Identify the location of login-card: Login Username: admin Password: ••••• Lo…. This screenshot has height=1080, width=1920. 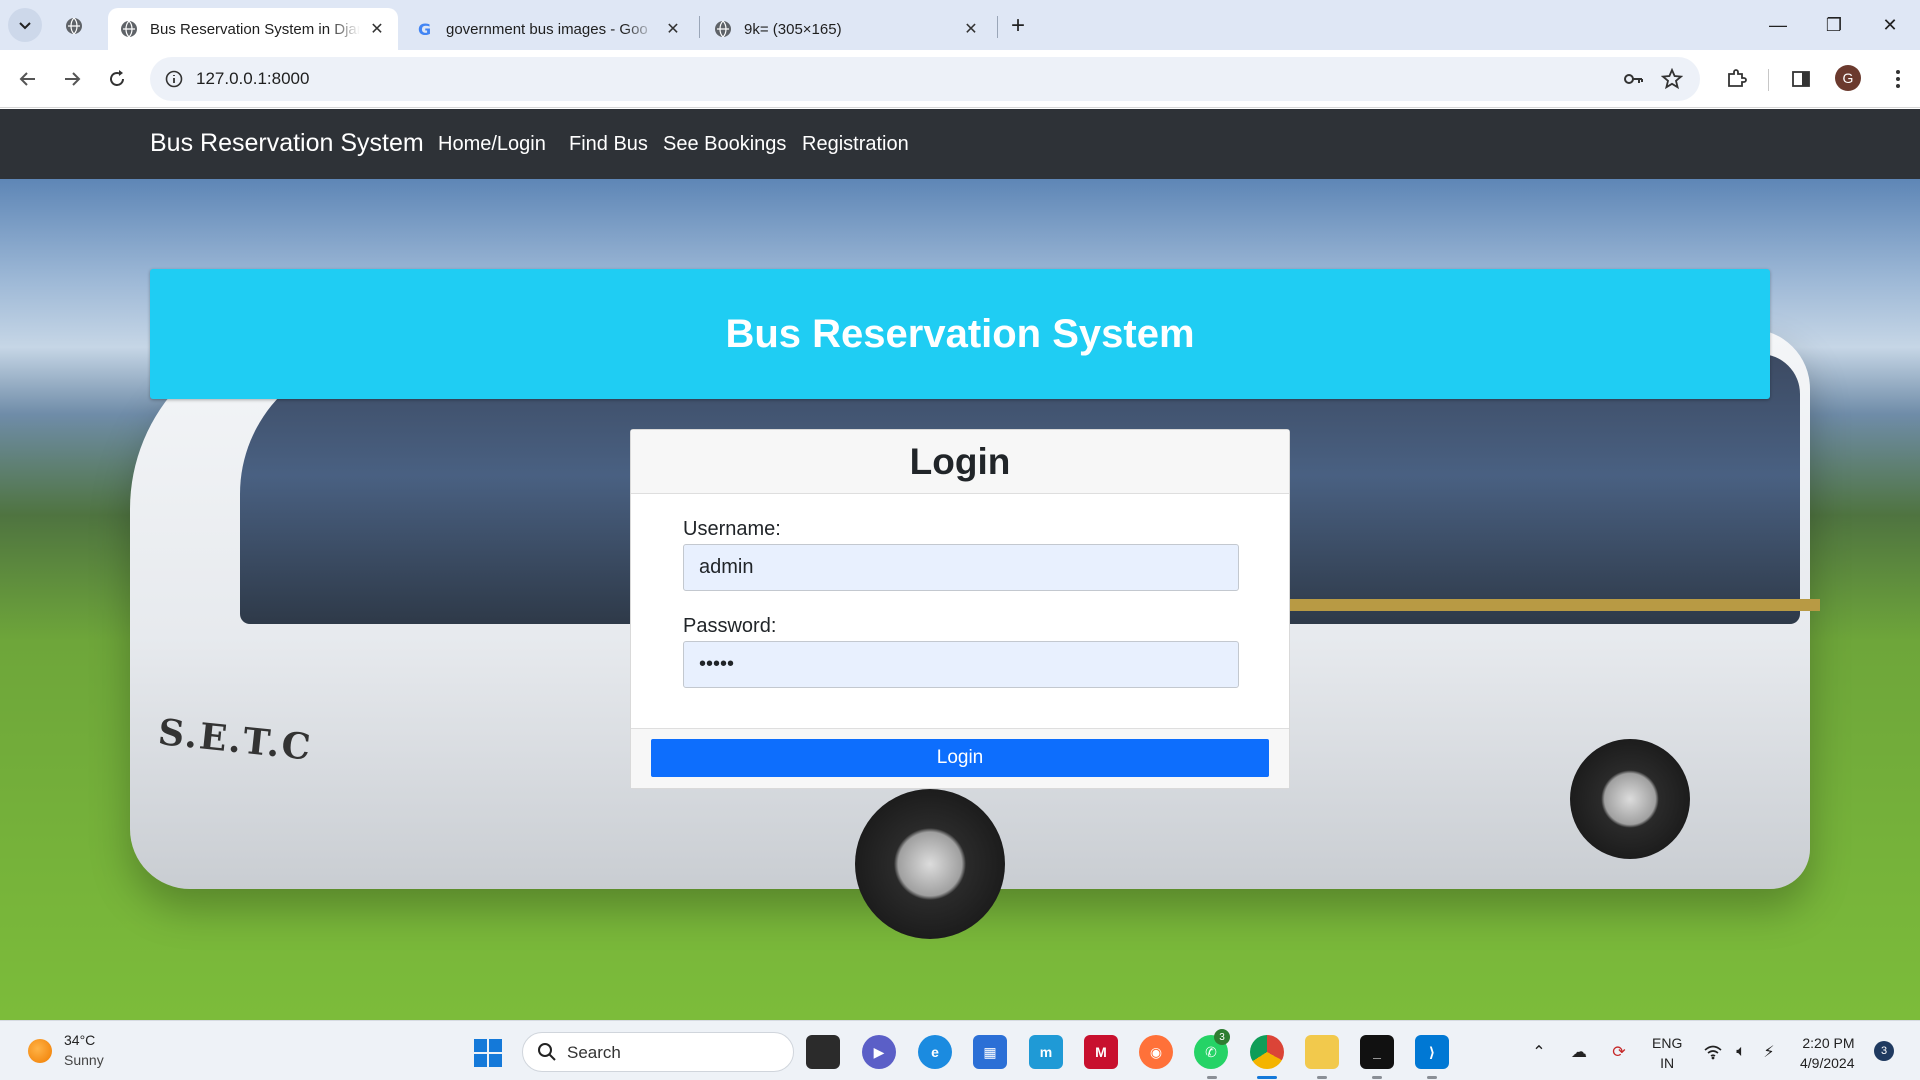
(960, 609).